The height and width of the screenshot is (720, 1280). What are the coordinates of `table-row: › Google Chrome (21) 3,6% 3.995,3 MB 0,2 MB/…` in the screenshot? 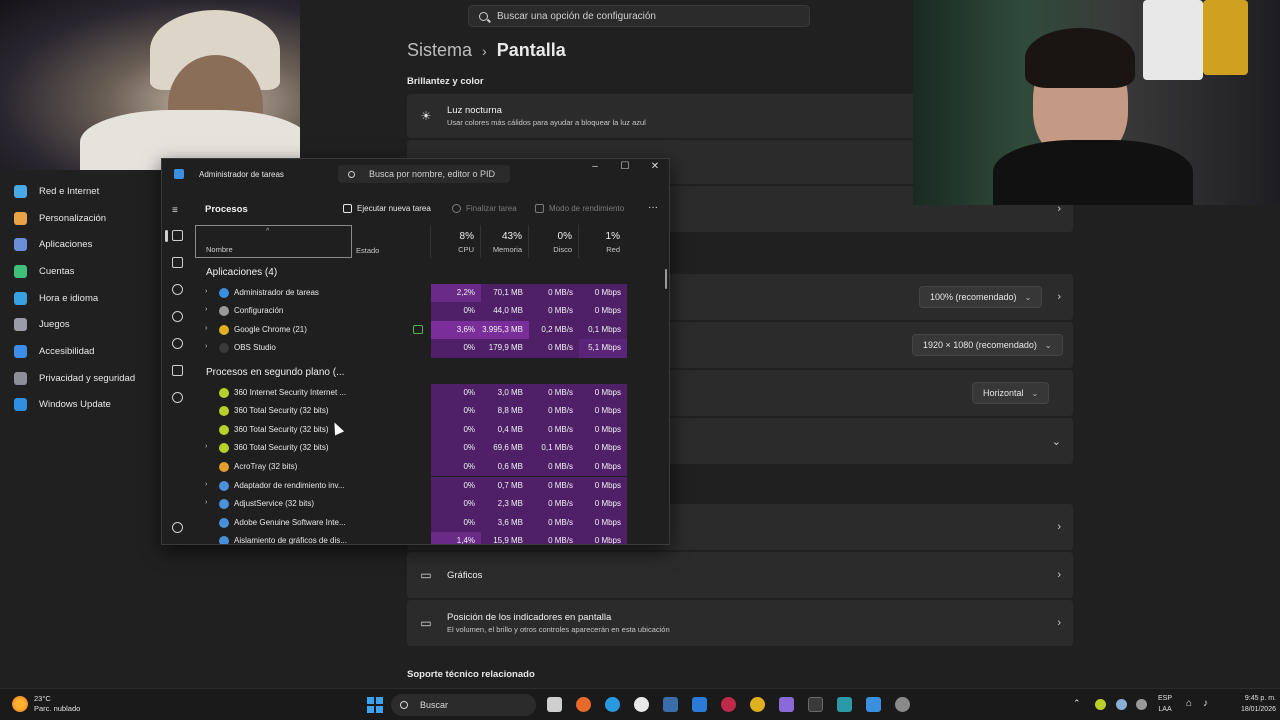 It's located at (411, 330).